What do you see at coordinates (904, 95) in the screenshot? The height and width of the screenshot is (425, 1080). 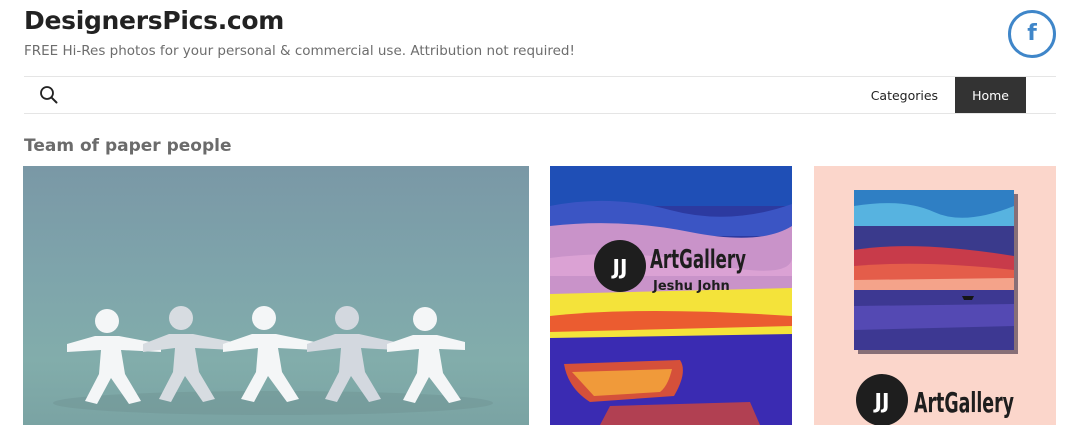 I see `nav-item-categories: Categories` at bounding box center [904, 95].